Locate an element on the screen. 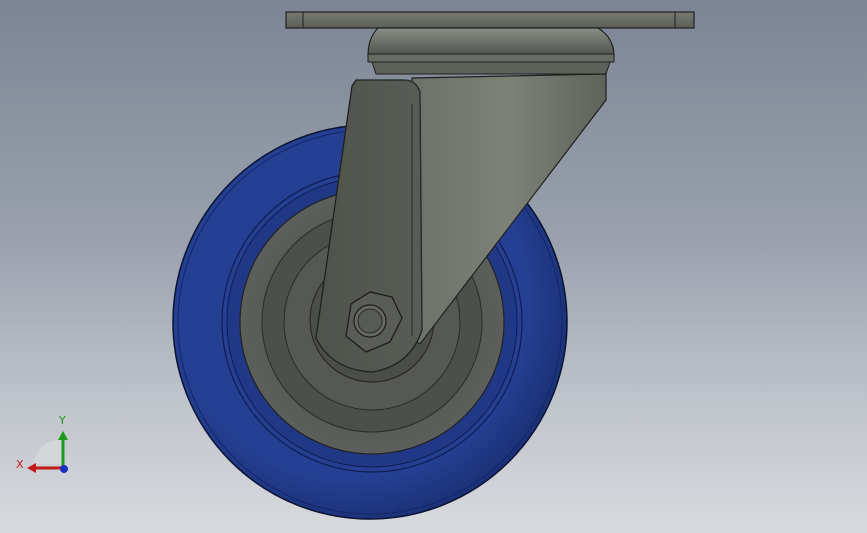 This screenshot has width=867, height=533. triad-y-arrowhead is located at coordinates (63, 435).